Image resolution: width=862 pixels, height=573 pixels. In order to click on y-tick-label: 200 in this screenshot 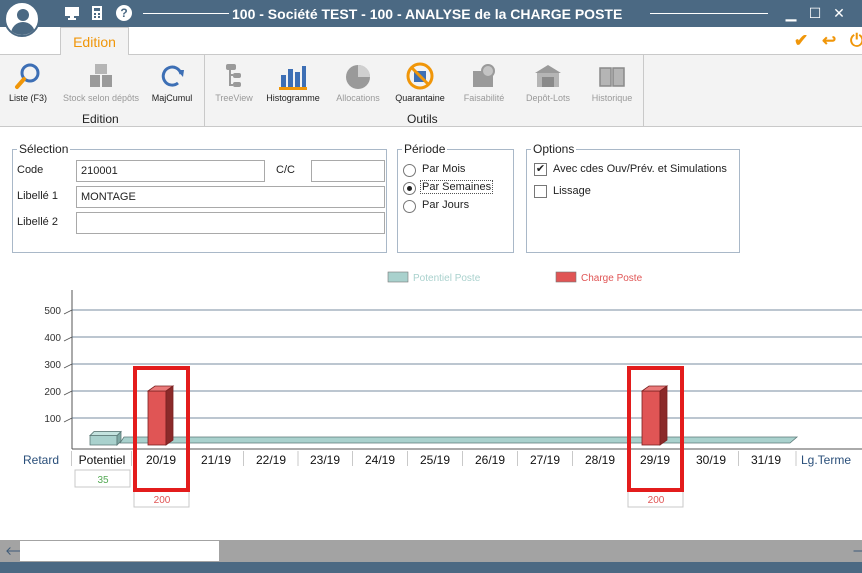, I will do `click(52, 392)`.